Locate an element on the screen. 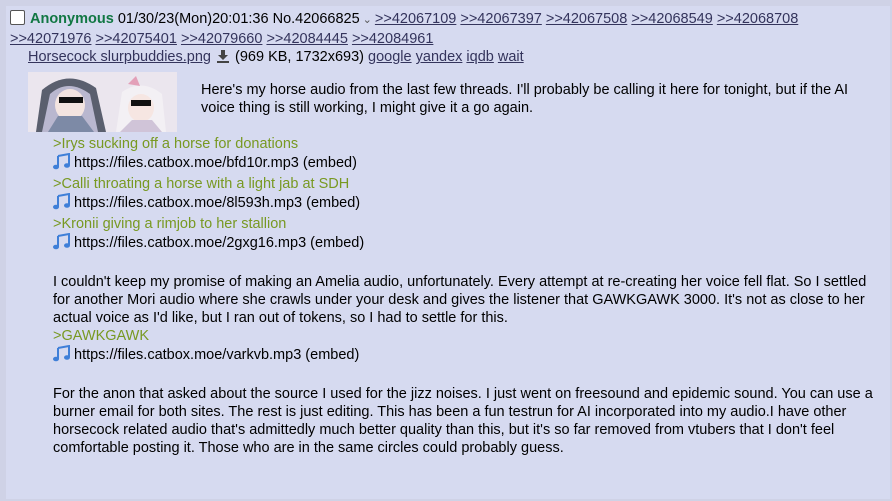 This screenshot has width=892, height=501. poster-name: Anonymous is located at coordinates (72, 19).